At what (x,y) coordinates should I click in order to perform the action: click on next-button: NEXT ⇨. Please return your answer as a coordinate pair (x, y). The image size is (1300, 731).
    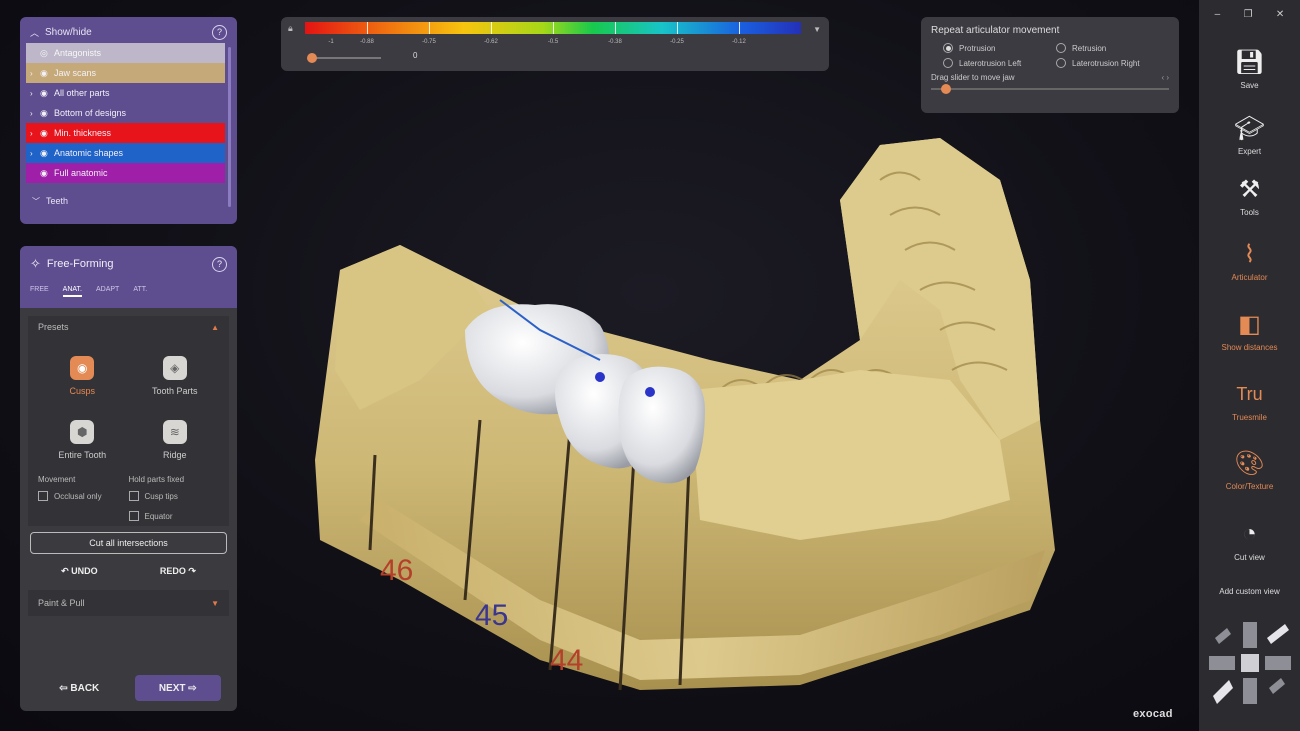
    Looking at the image, I should click on (177, 688).